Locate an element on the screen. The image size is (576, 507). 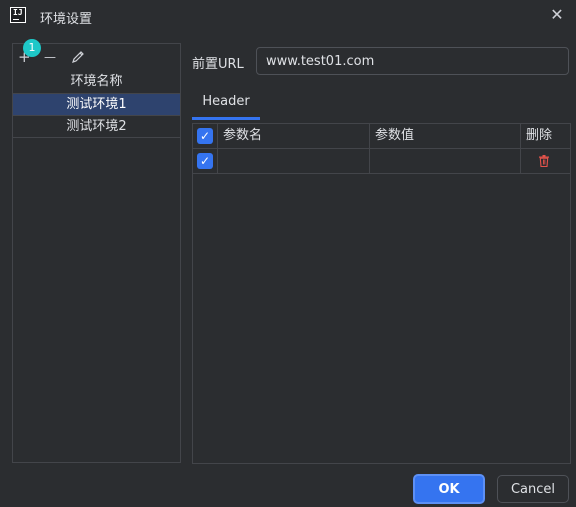
cancel-button: Cancel is located at coordinates (533, 489).